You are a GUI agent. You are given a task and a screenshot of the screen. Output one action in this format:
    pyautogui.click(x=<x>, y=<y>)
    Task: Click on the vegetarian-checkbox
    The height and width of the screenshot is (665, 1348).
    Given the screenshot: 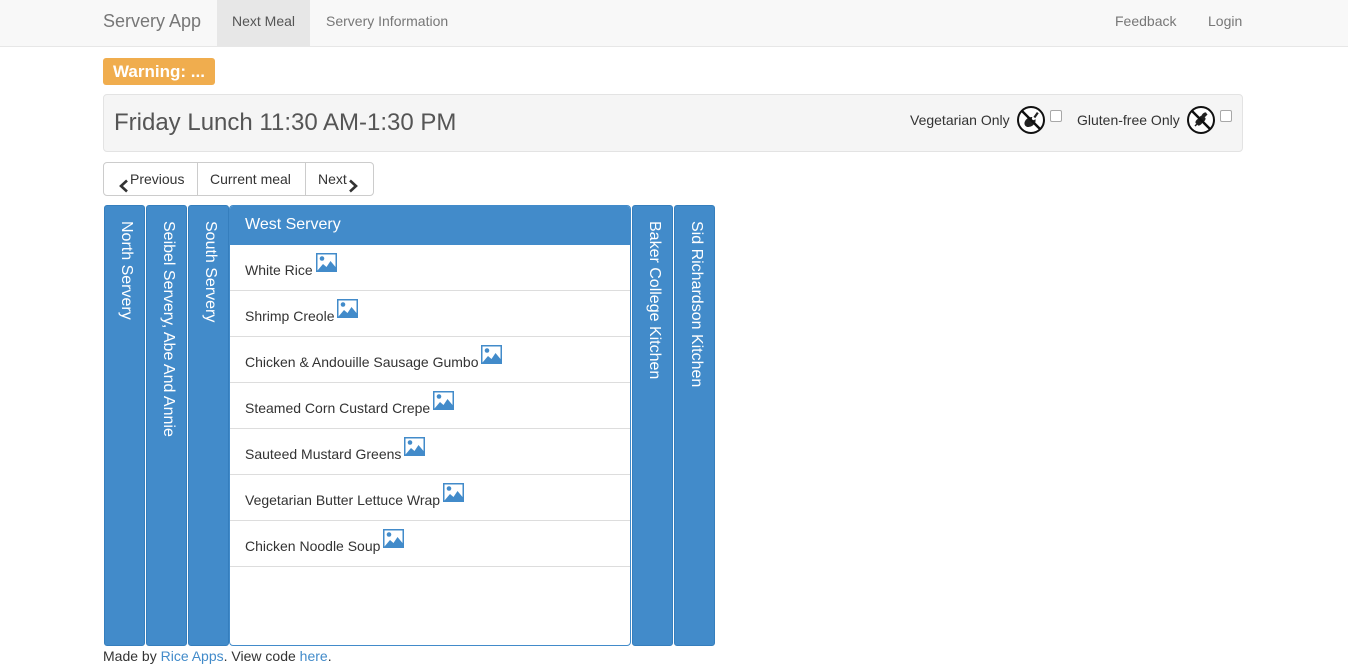 What is the action you would take?
    pyautogui.click(x=1055, y=116)
    